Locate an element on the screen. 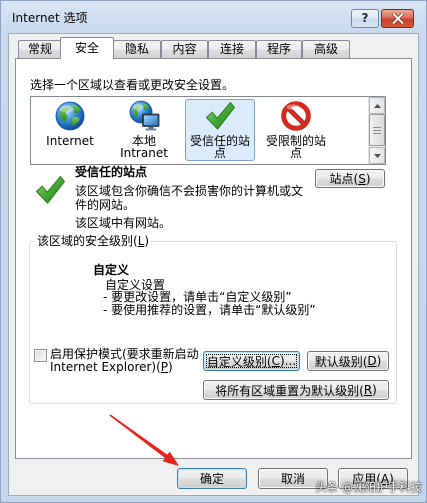 Image resolution: width=427 pixels, height=503 pixels. mnemonic-key: D is located at coordinates (372, 361).